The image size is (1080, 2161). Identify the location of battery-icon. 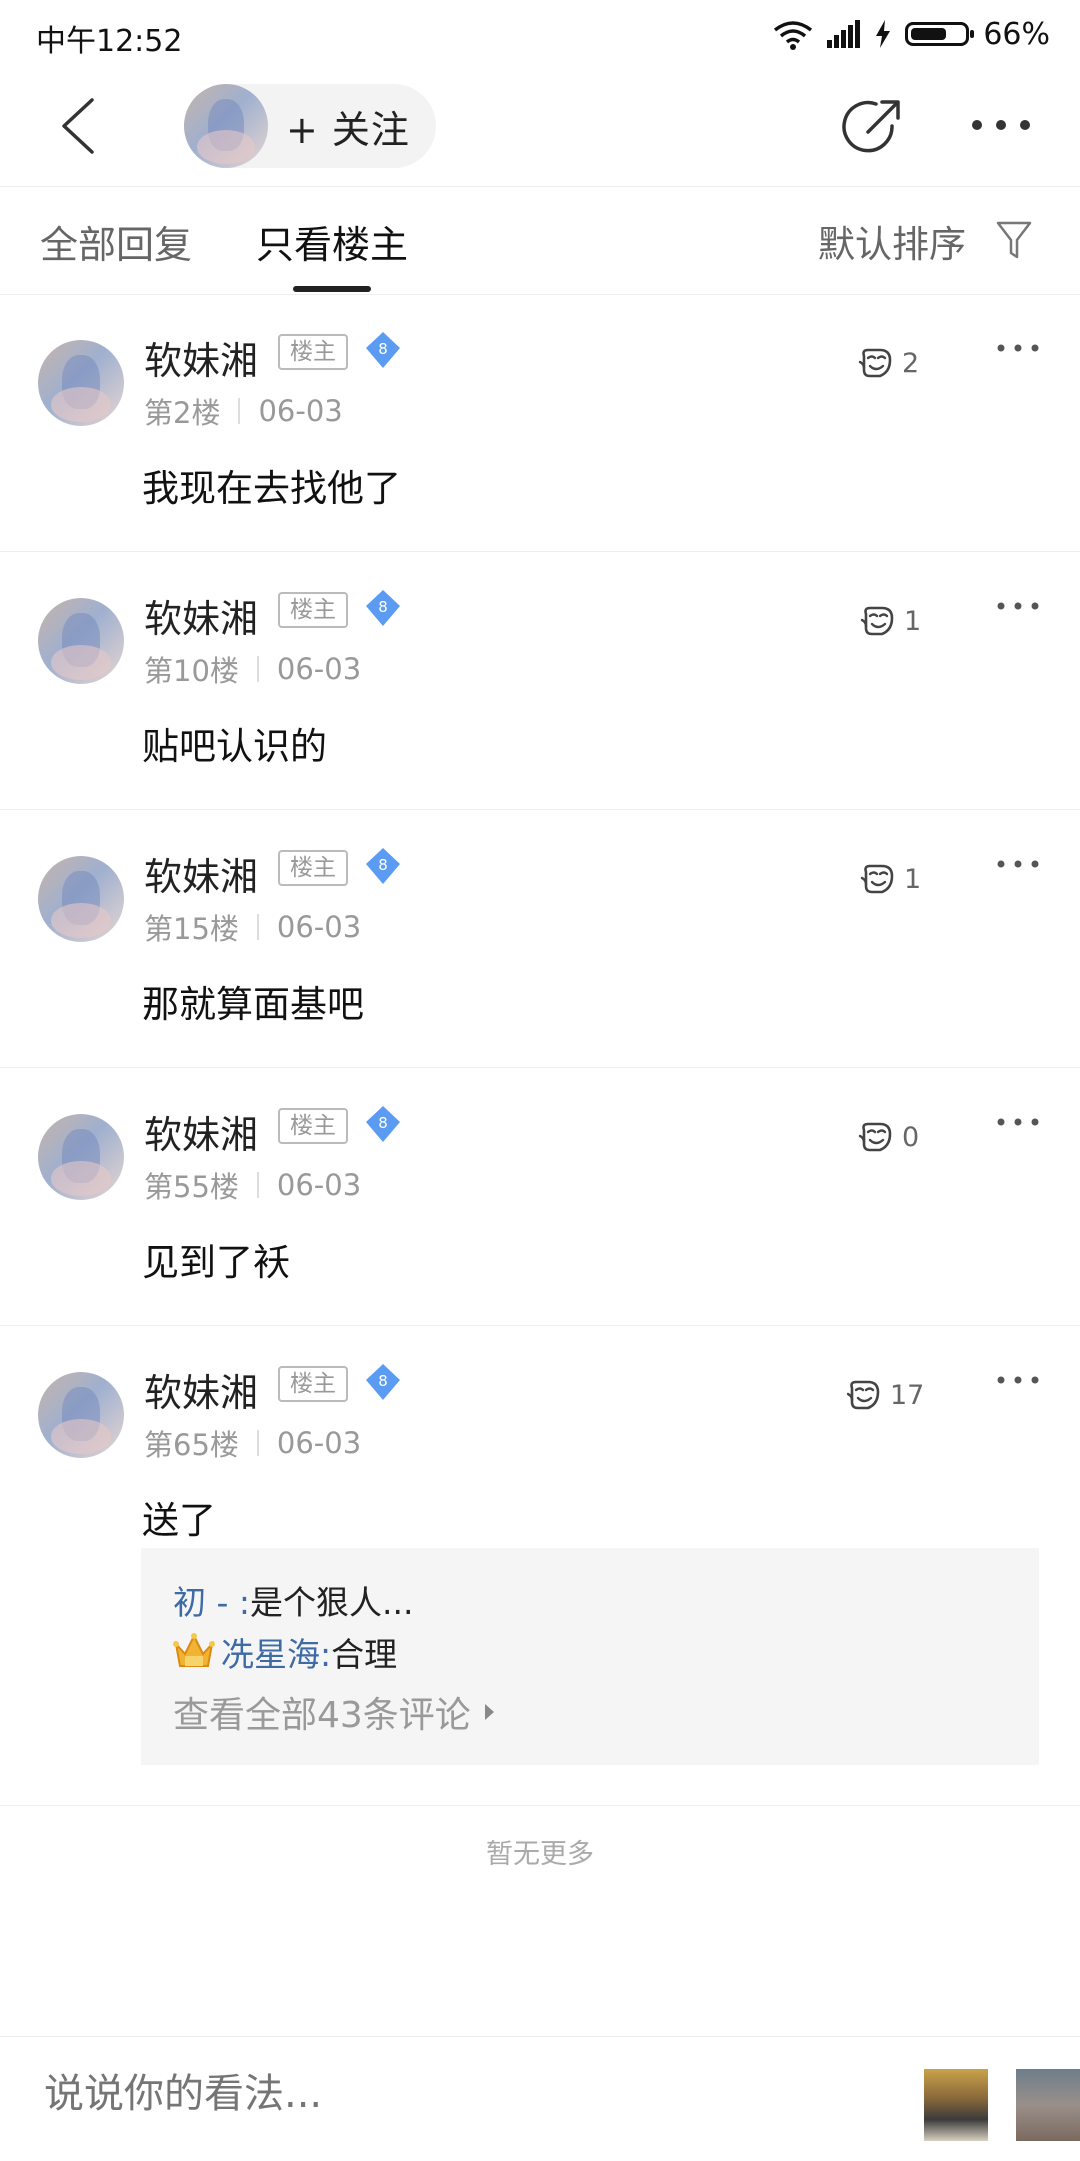
(940, 34).